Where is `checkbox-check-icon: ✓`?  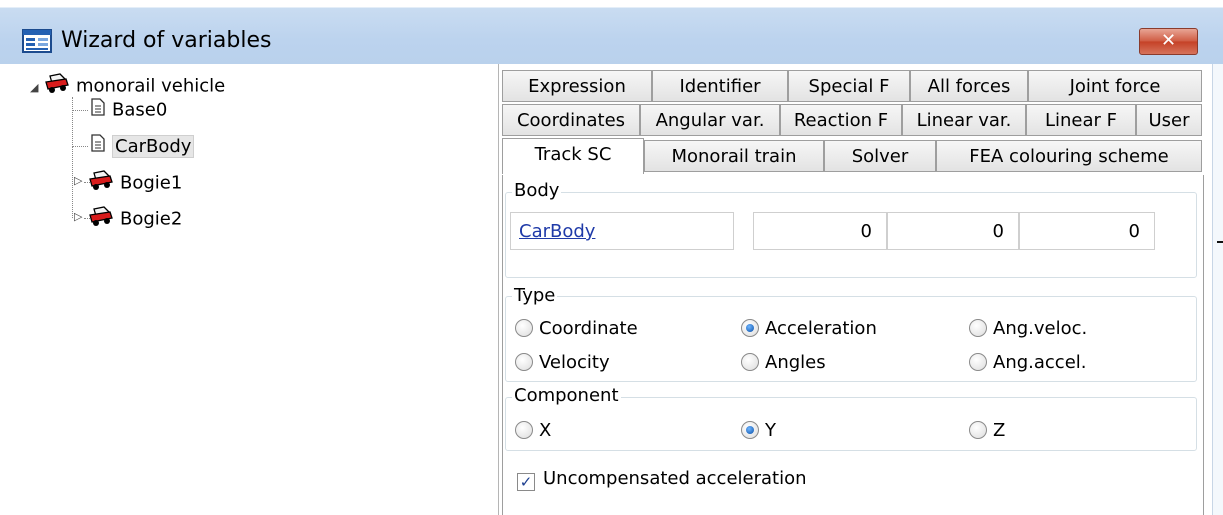 checkbox-check-icon: ✓ is located at coordinates (526, 482).